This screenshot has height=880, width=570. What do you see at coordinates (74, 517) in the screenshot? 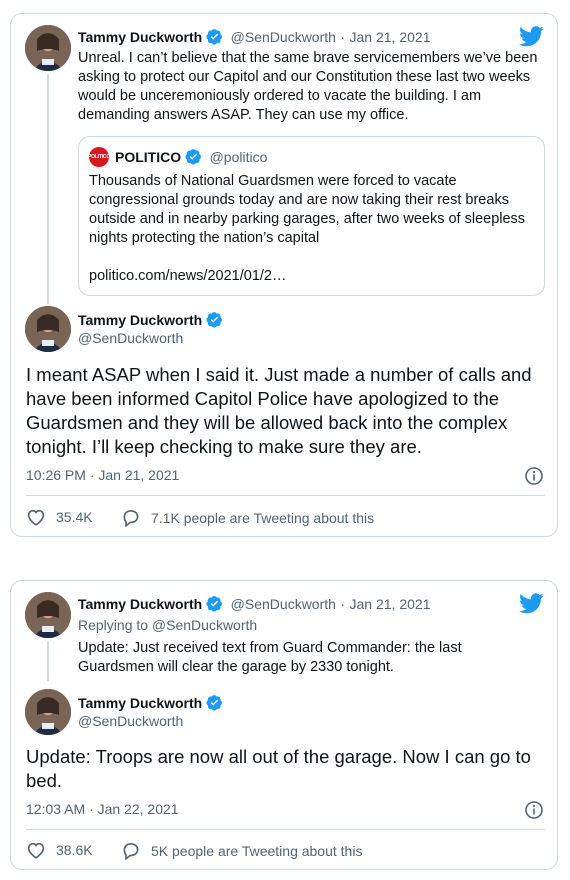
I see `like-count: 35.4K` at bounding box center [74, 517].